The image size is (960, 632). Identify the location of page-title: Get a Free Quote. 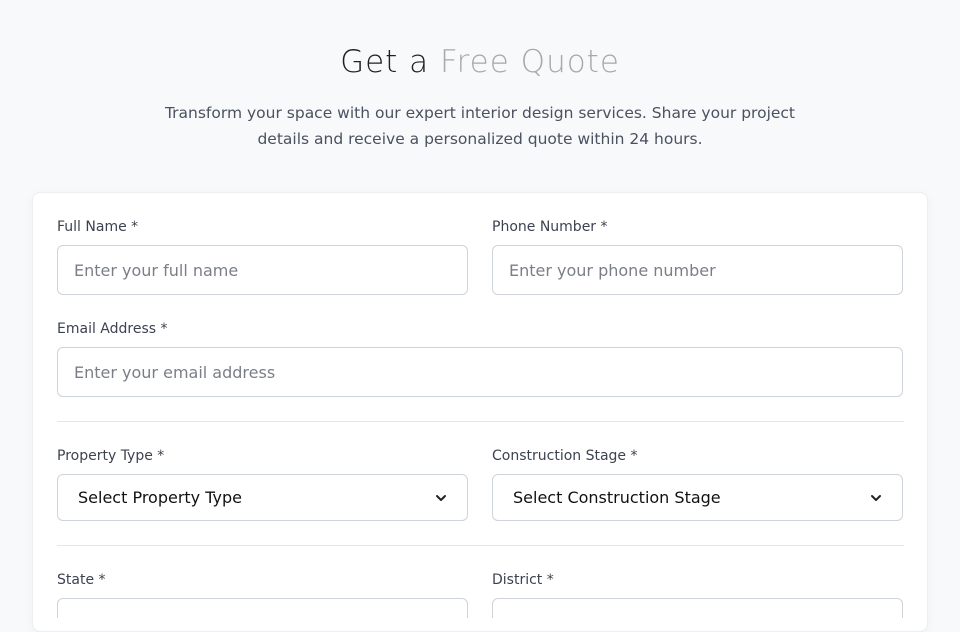
(480, 62).